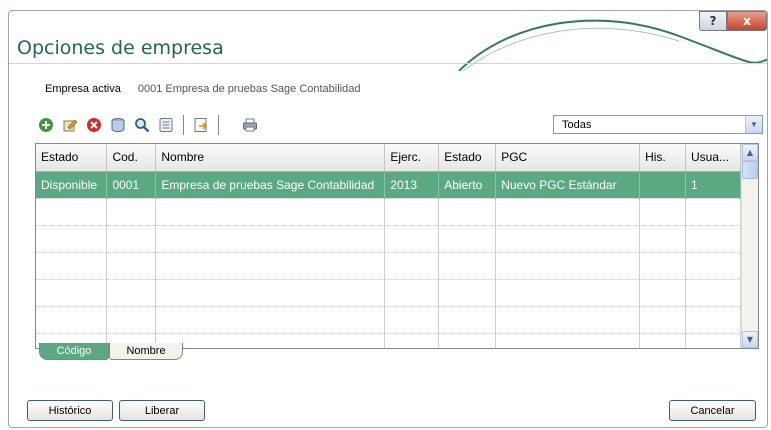 This screenshot has width=771, height=430. I want to click on tab-nombre: Nombre, so click(146, 351).